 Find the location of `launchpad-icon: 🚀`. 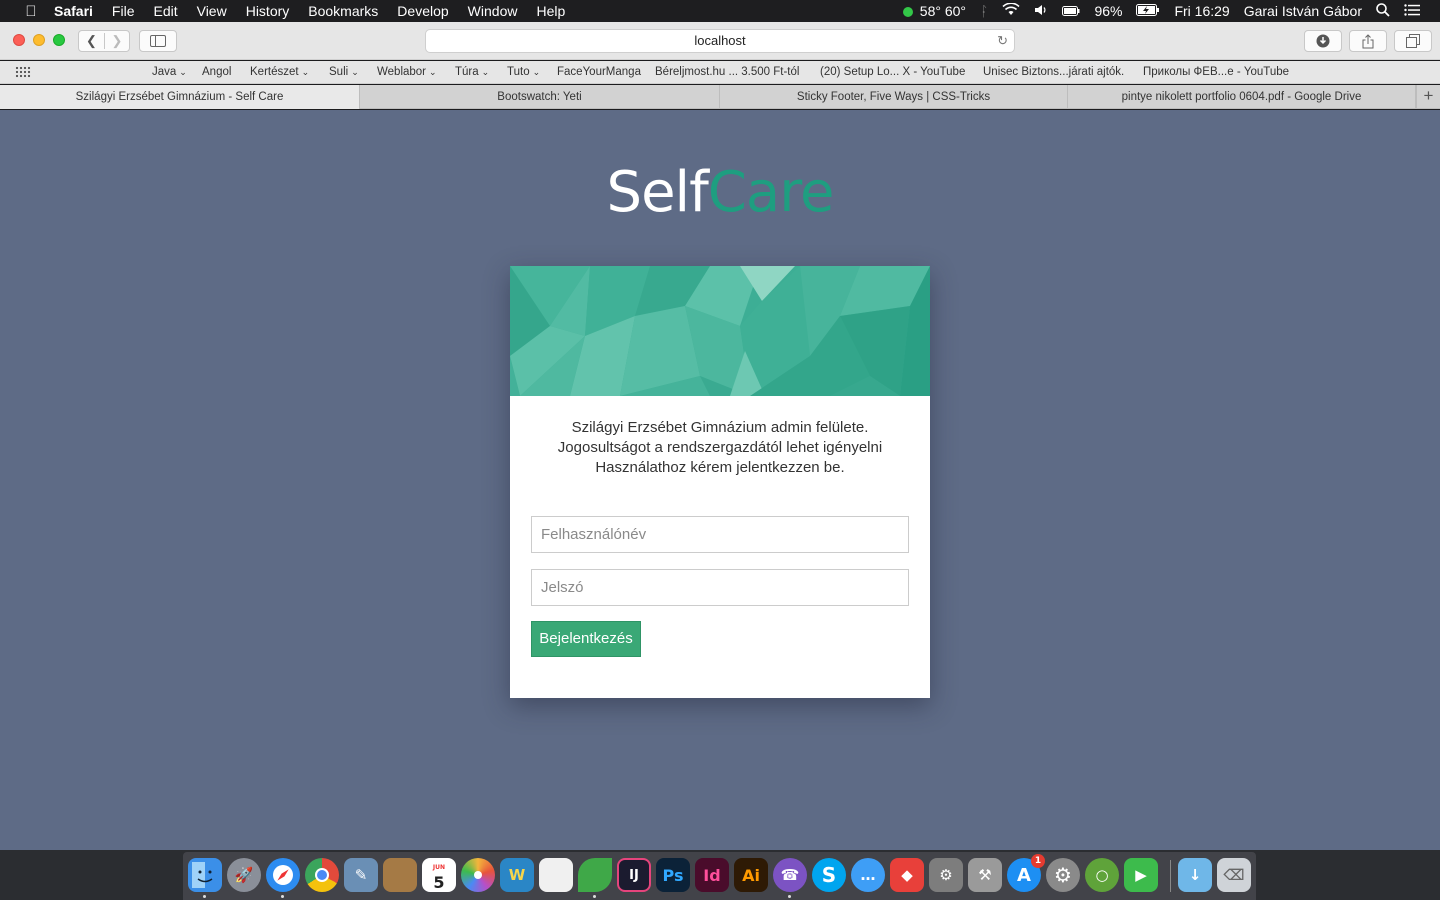

launchpad-icon: 🚀 is located at coordinates (244, 875).